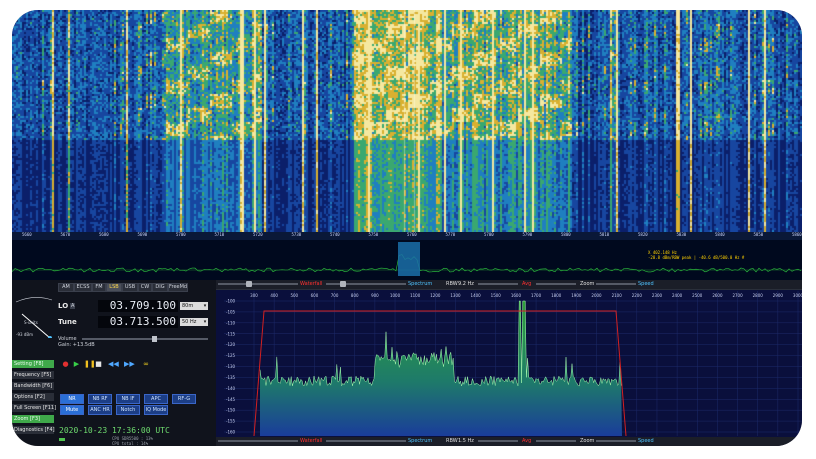  What do you see at coordinates (114, 287) in the screenshot?
I see `mode-tab-lsb: LSB` at bounding box center [114, 287].